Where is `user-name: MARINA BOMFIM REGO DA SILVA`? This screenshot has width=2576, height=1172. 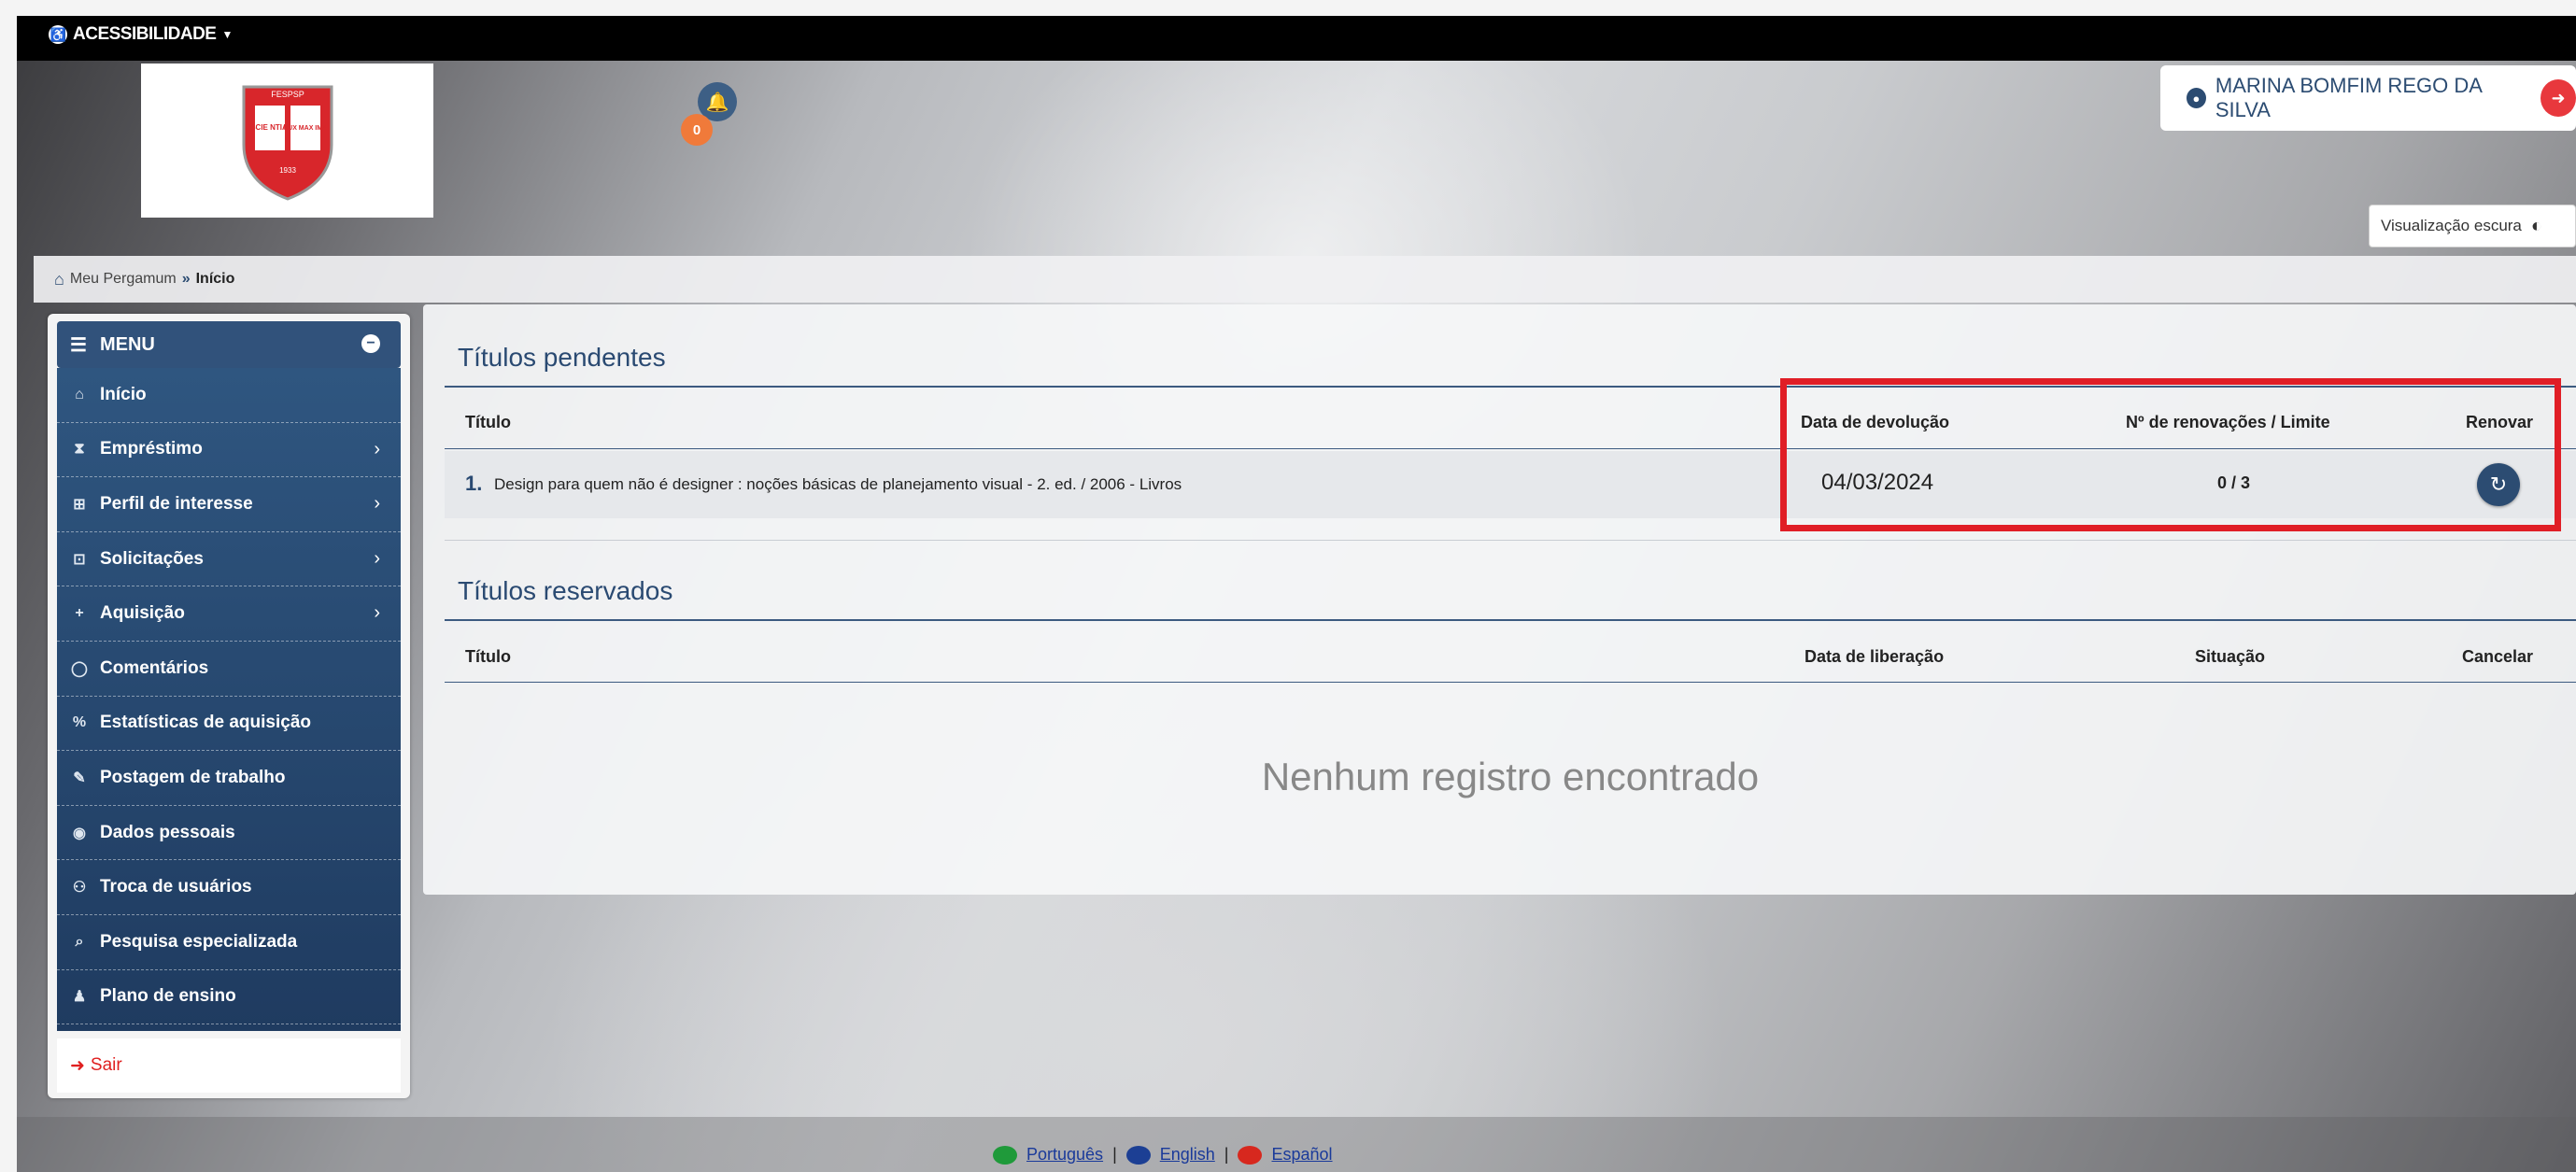
user-name: MARINA BOMFIM REGO DA SILVA is located at coordinates (2348, 97).